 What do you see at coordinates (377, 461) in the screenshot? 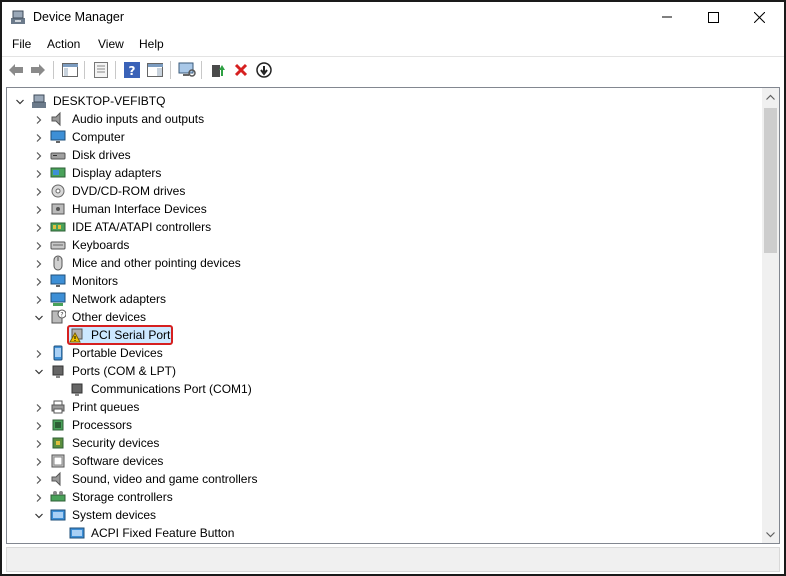
I see `tree-category-row: Software devices` at bounding box center [377, 461].